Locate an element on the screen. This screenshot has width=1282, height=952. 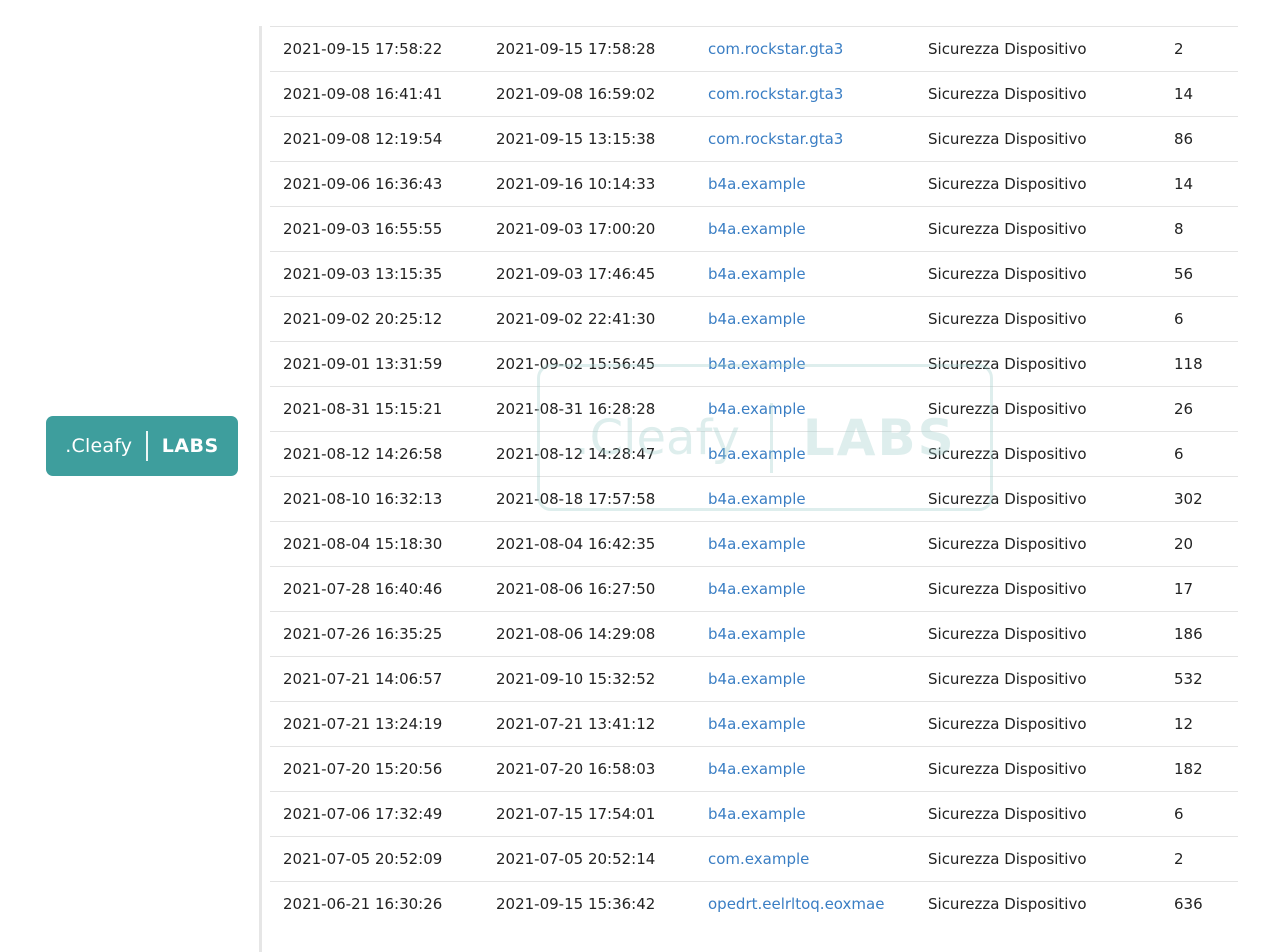
start-time-cell: 2021-07-21 13:24:19 is located at coordinates (363, 724).